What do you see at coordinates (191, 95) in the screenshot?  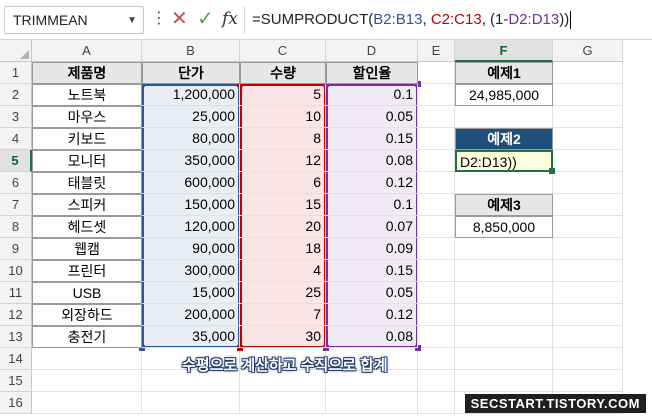 I see `table-cell: 1,200,000` at bounding box center [191, 95].